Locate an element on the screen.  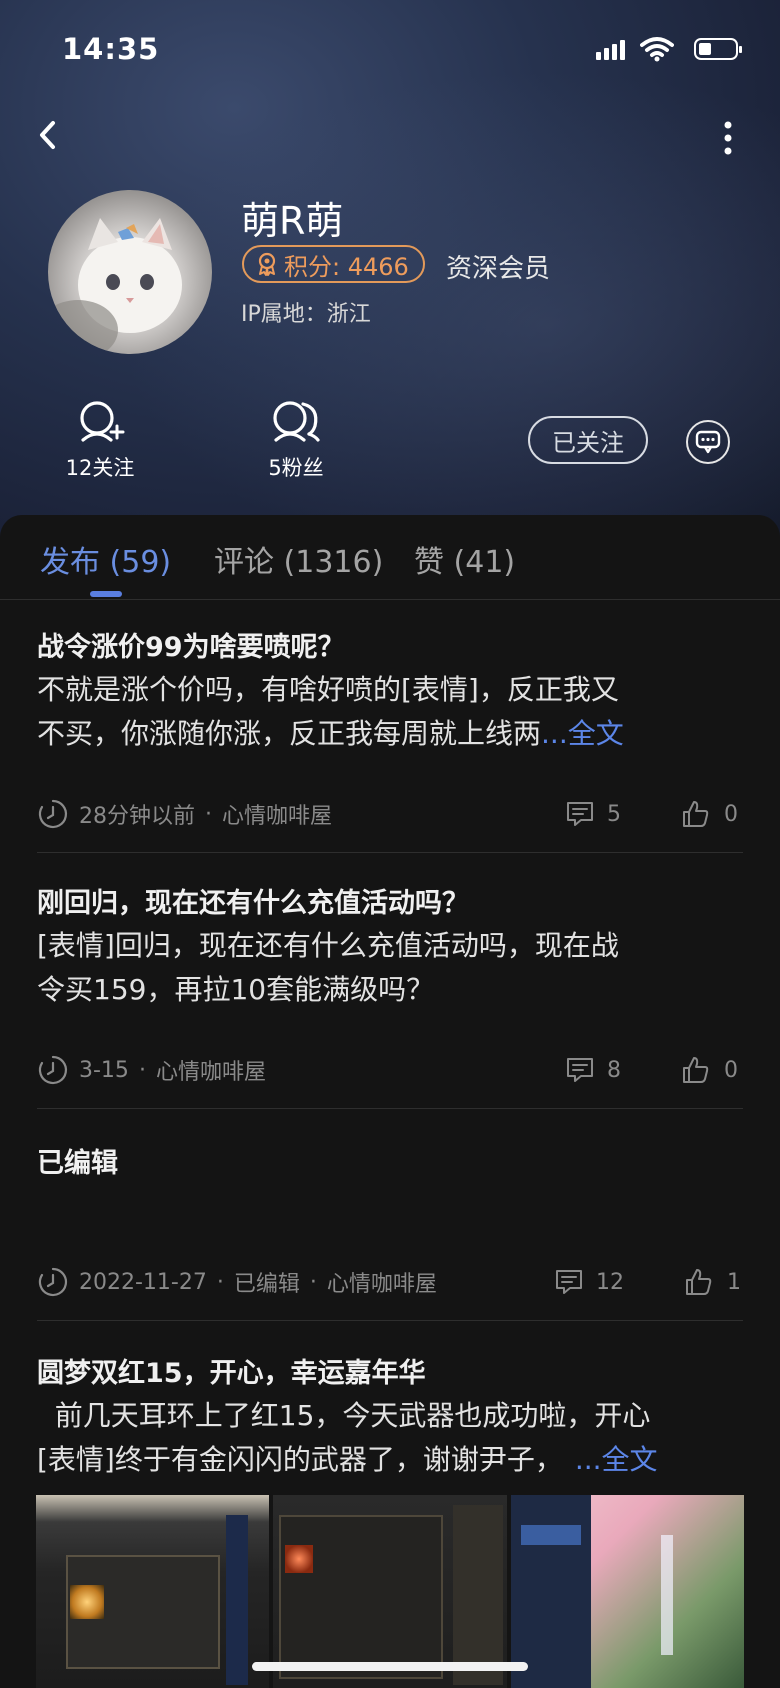
tab-likes: 赞 (41) is located at coordinates (464, 559).